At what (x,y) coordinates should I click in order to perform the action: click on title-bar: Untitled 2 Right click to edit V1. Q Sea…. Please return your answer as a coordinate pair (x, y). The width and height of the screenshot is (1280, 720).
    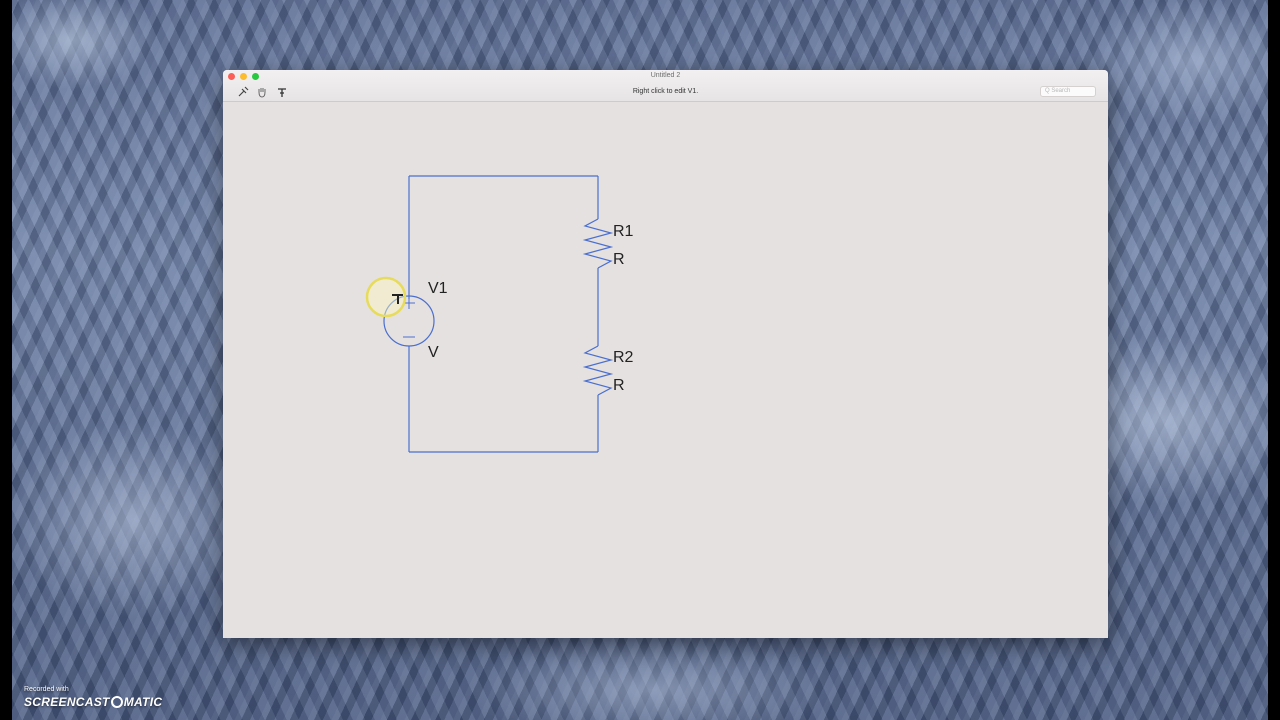
    Looking at the image, I should click on (665, 86).